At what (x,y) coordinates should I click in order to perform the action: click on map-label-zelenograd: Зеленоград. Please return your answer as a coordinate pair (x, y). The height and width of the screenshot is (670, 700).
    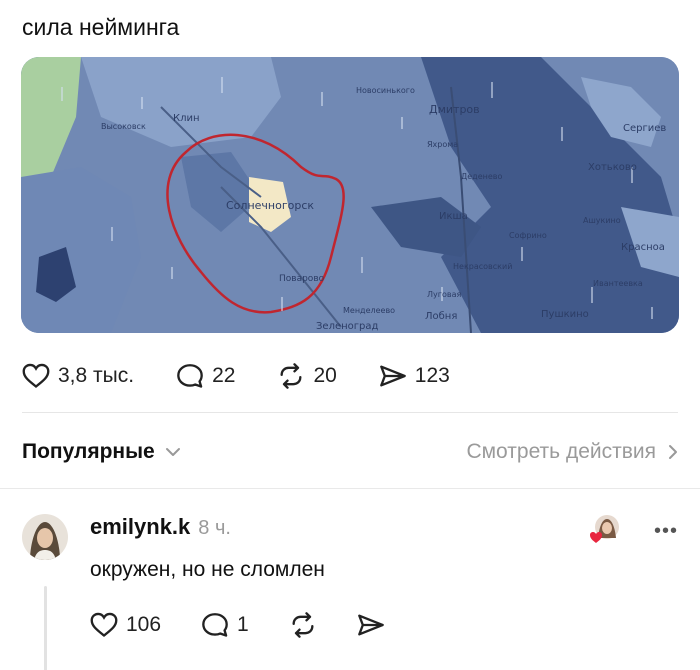
    Looking at the image, I should click on (347, 326).